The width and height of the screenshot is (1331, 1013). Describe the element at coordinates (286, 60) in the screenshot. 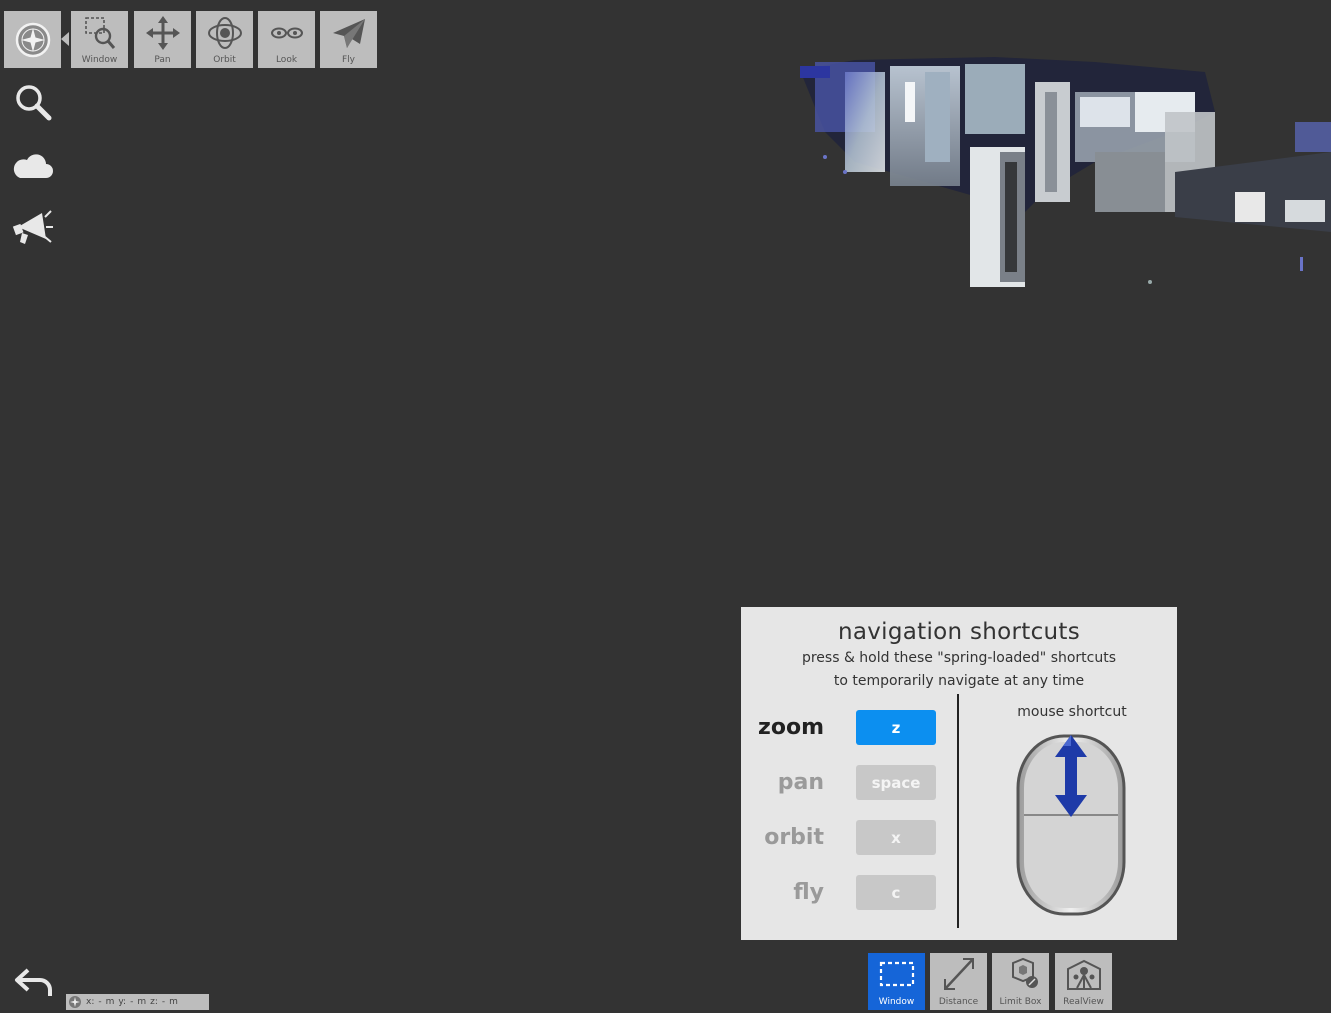

I see `look-label: Look` at that location.